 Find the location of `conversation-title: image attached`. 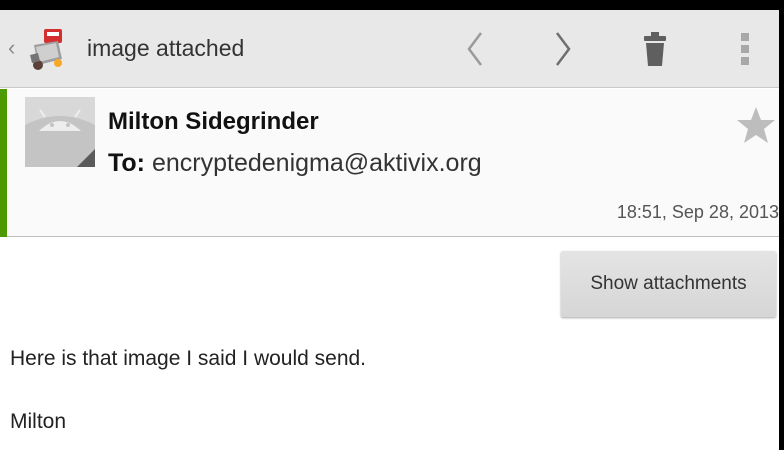

conversation-title: image attached is located at coordinates (165, 48).